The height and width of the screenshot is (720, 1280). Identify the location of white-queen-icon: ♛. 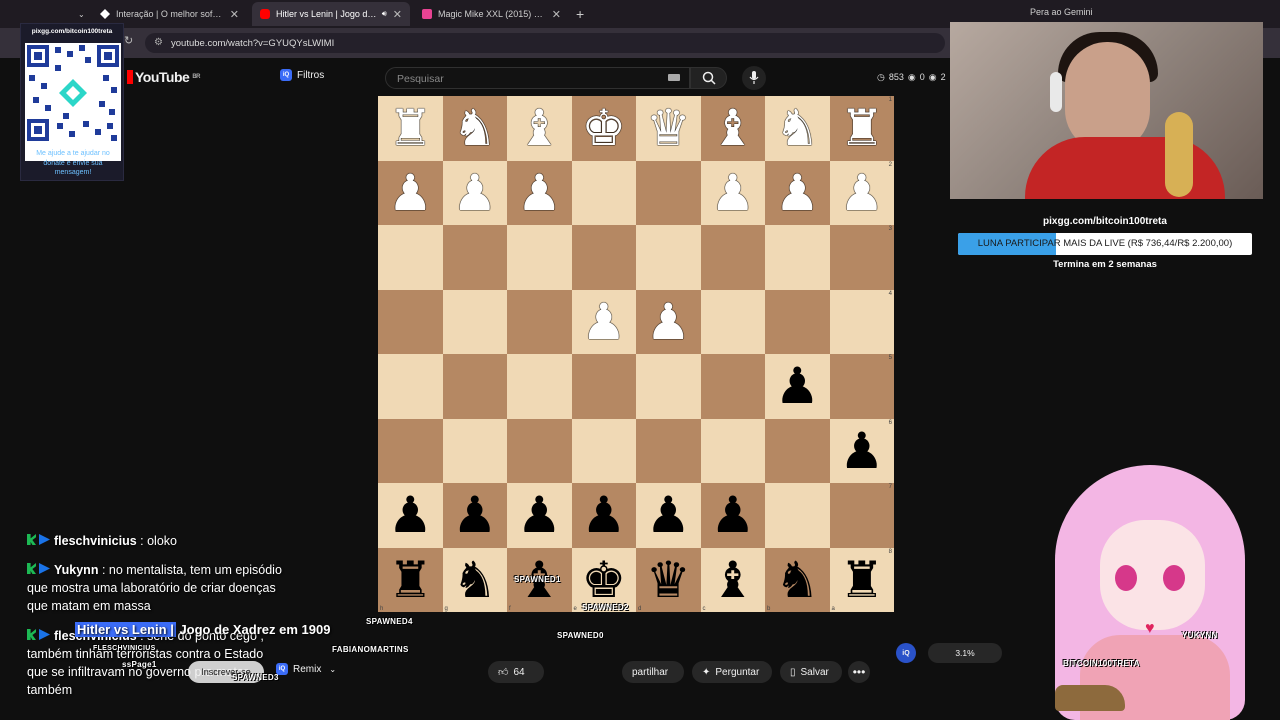
(668, 128).